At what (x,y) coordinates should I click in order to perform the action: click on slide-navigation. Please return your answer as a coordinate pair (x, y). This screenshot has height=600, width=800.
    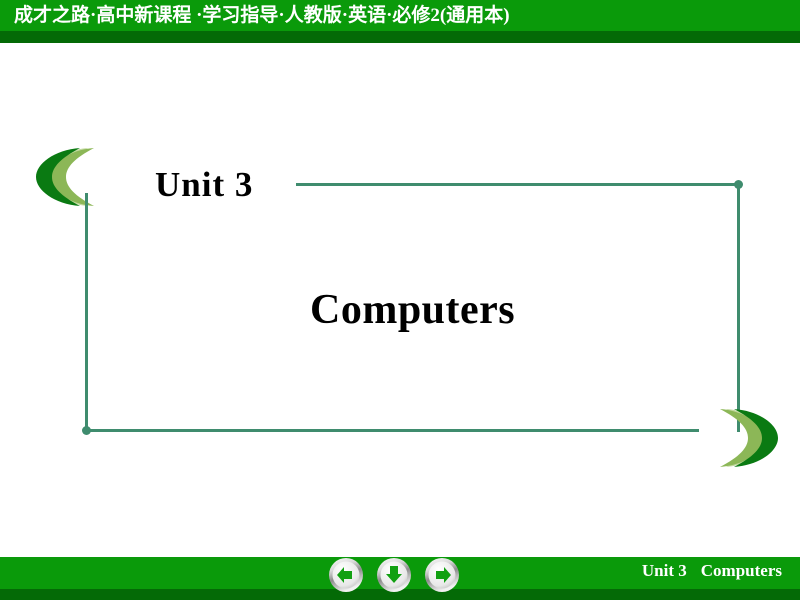
    Looking at the image, I should click on (395, 576).